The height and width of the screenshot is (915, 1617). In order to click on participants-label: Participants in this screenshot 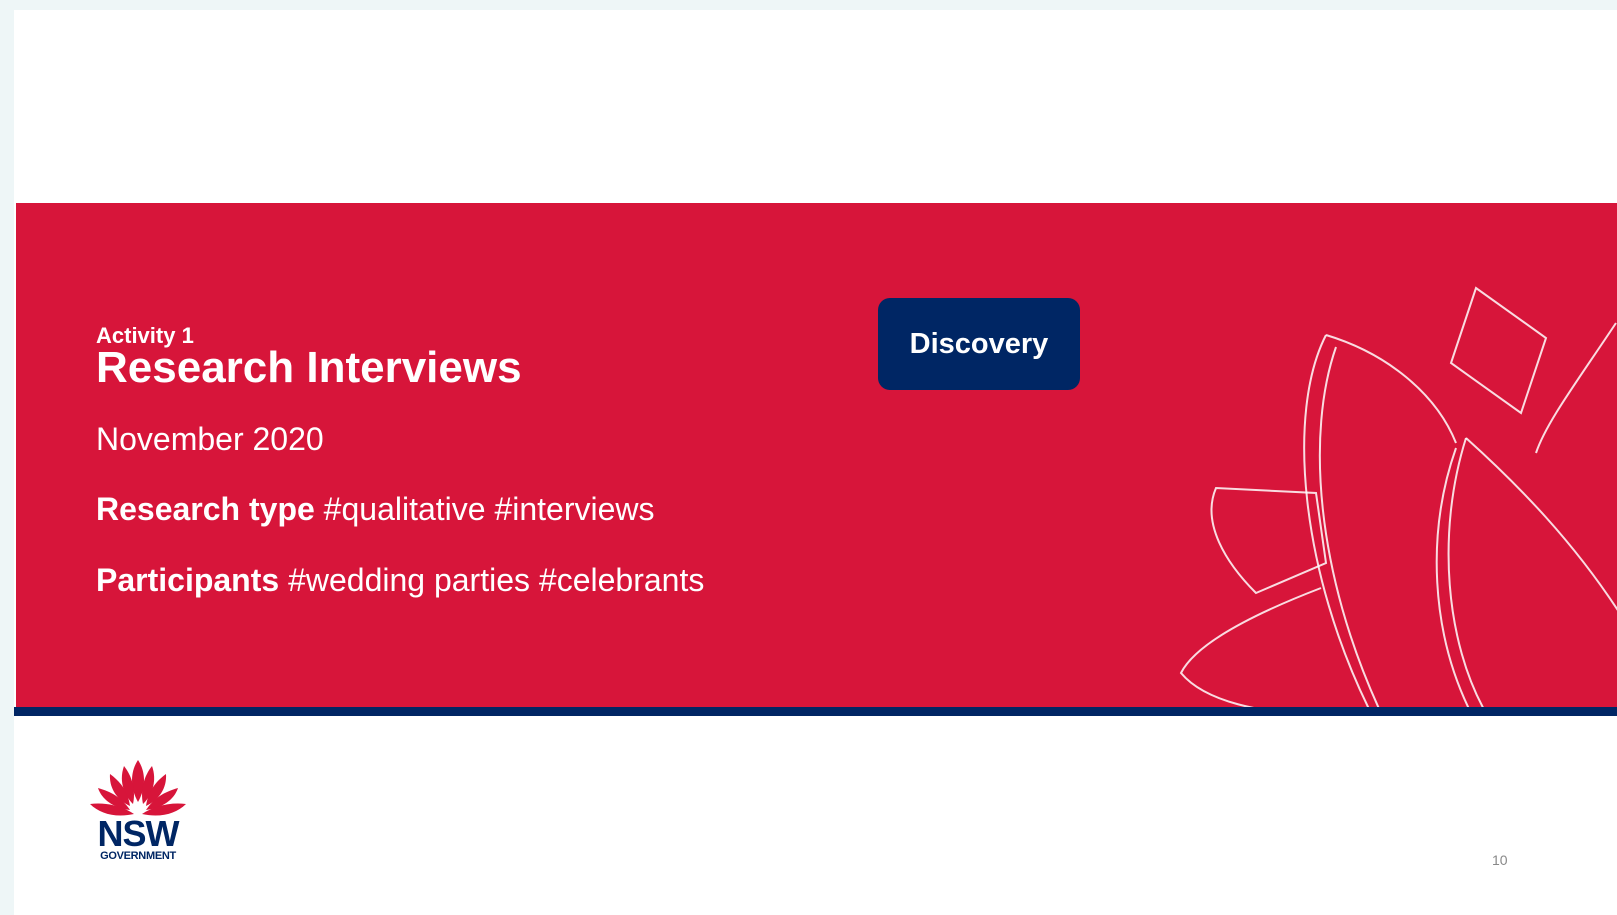, I will do `click(188, 580)`.